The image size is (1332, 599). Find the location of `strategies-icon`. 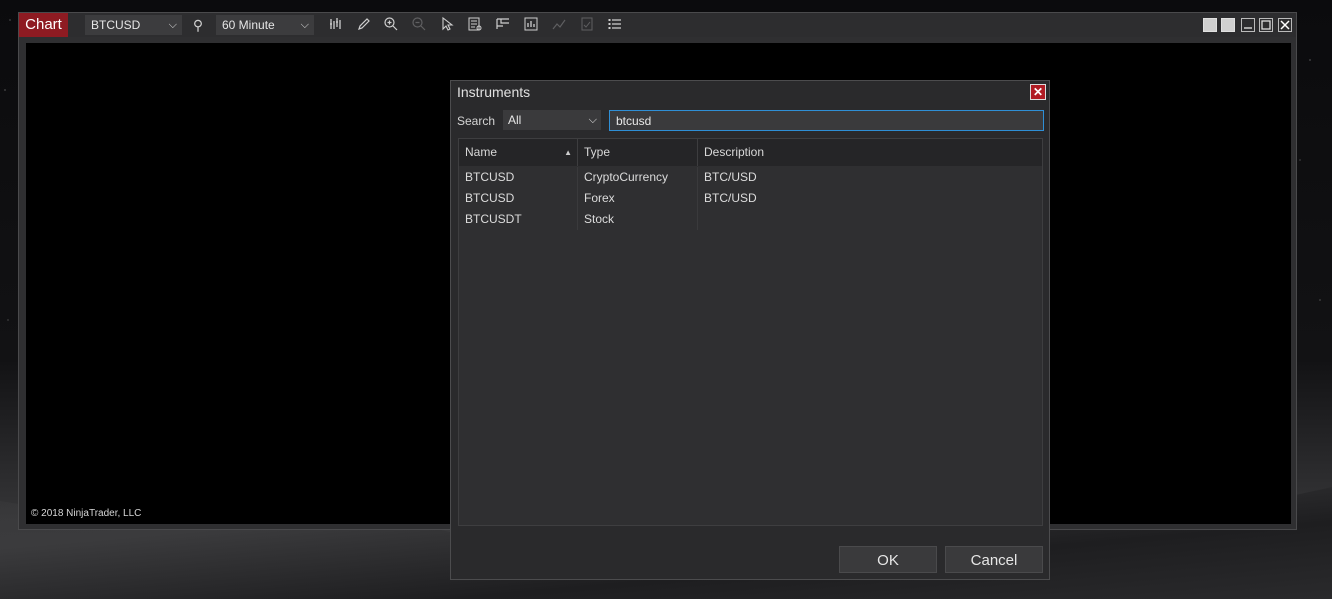

strategies-icon is located at coordinates (559, 25).